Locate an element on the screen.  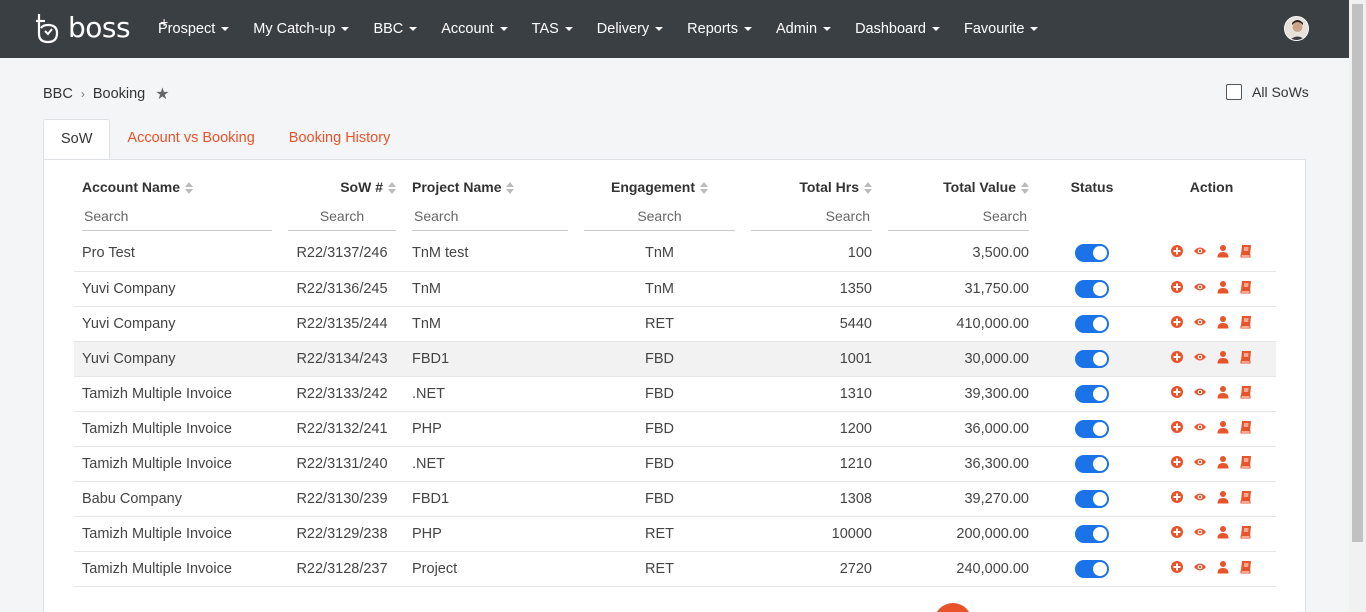
tab-sow: SoW is located at coordinates (77, 139).